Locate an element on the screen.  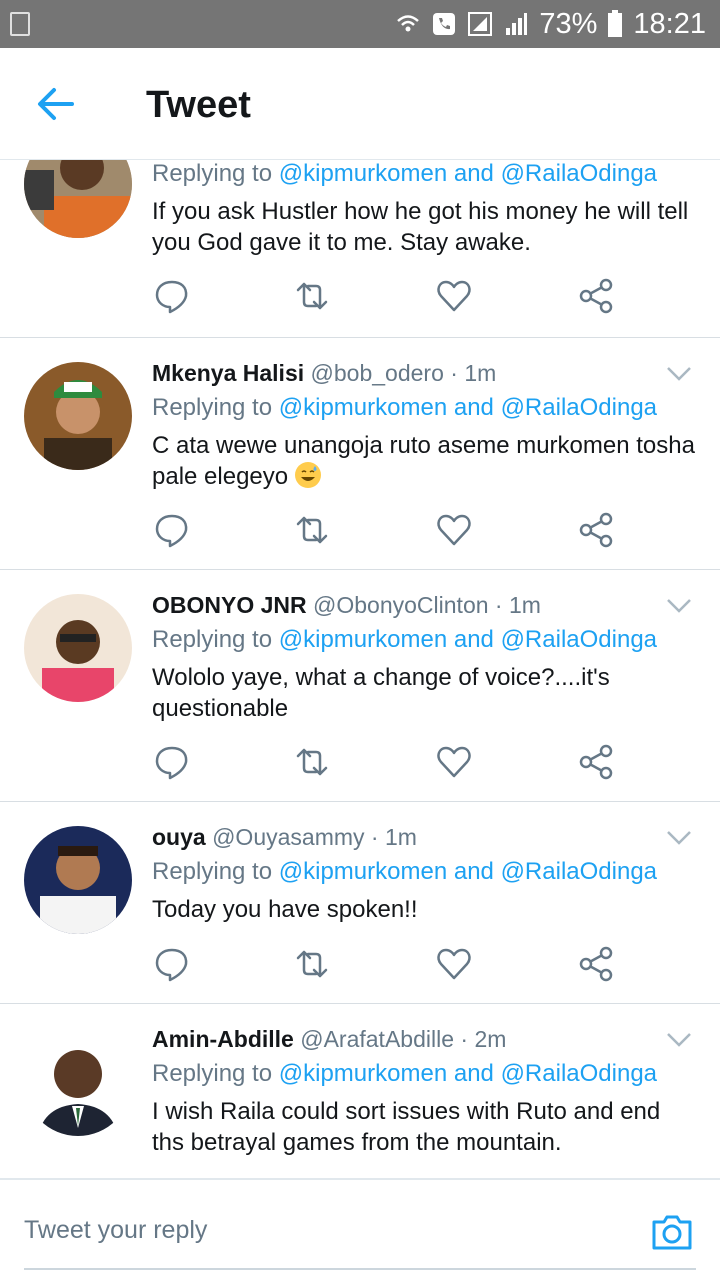
status-bar-right: 73% 18:21 is located at coordinates (550, 24).